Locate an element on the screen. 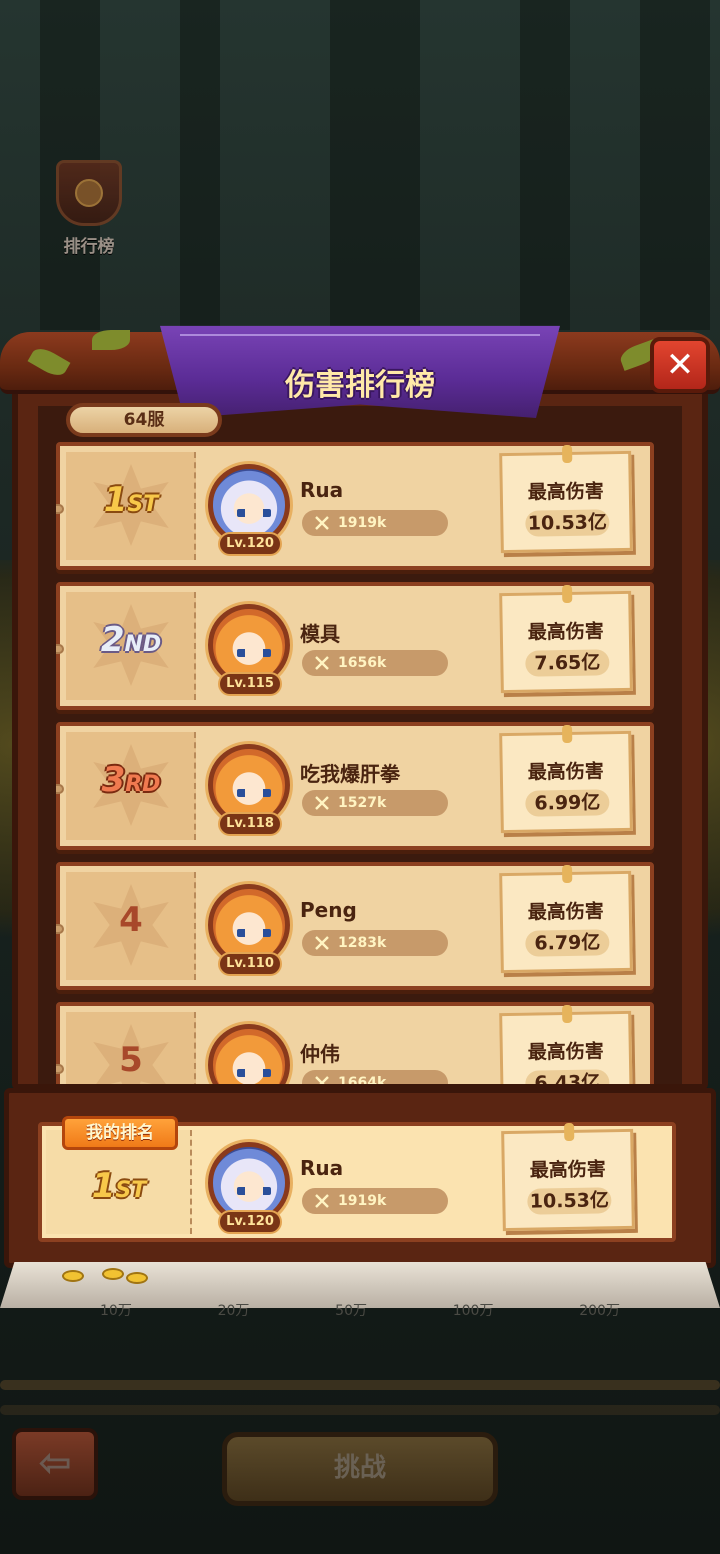  leaf-decoration is located at coordinates (111, 340).